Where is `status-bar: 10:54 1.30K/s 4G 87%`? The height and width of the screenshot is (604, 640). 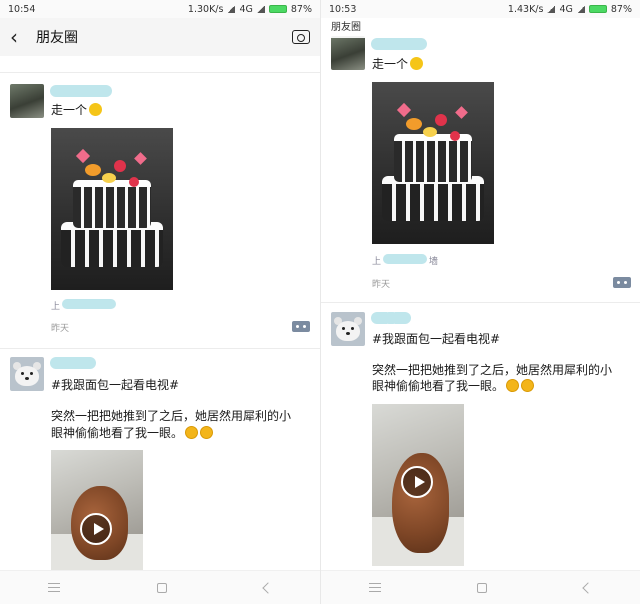
status-bar: 10:54 1.30K/s 4G 87% is located at coordinates (160, 9).